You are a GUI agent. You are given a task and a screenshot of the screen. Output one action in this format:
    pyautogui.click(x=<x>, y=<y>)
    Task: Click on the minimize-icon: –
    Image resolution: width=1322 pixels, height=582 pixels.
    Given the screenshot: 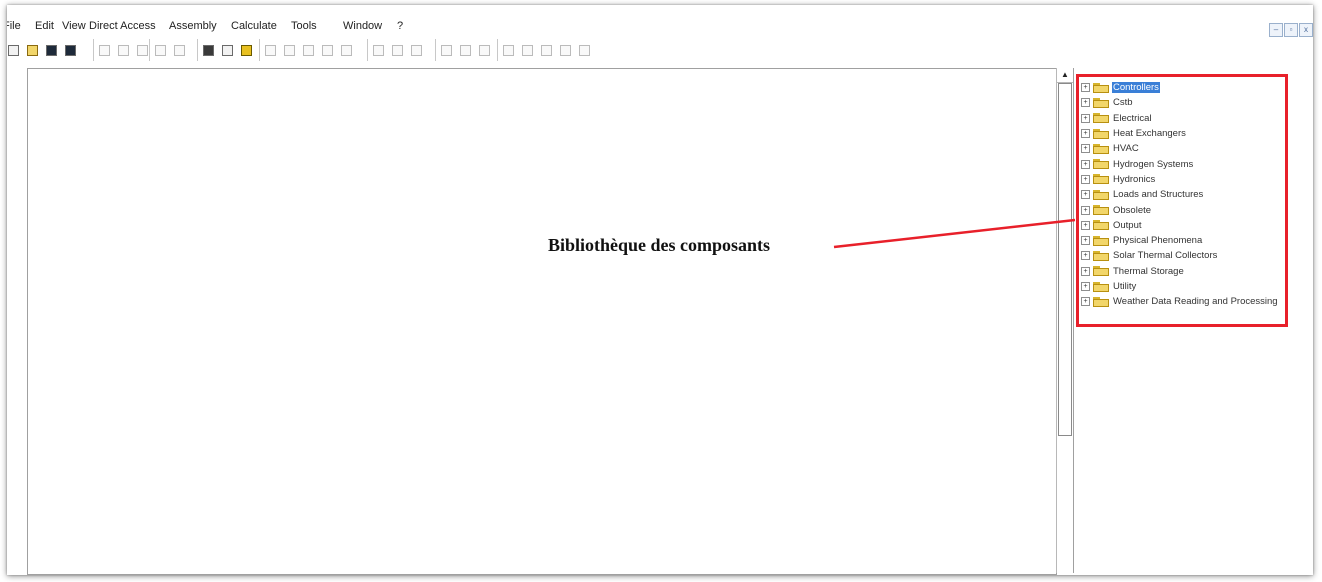 What is the action you would take?
    pyautogui.click(x=1276, y=30)
    